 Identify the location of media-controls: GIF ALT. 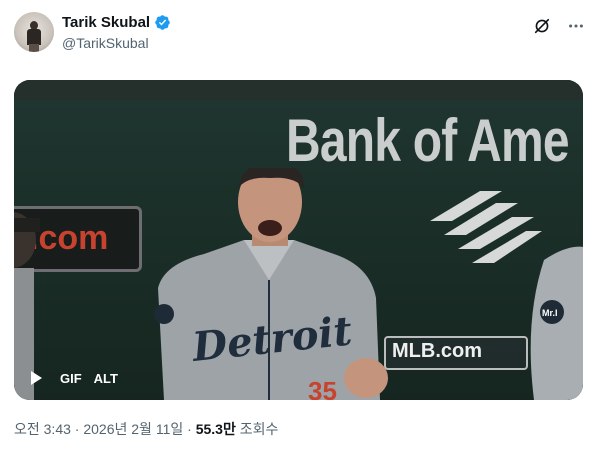
(71, 378).